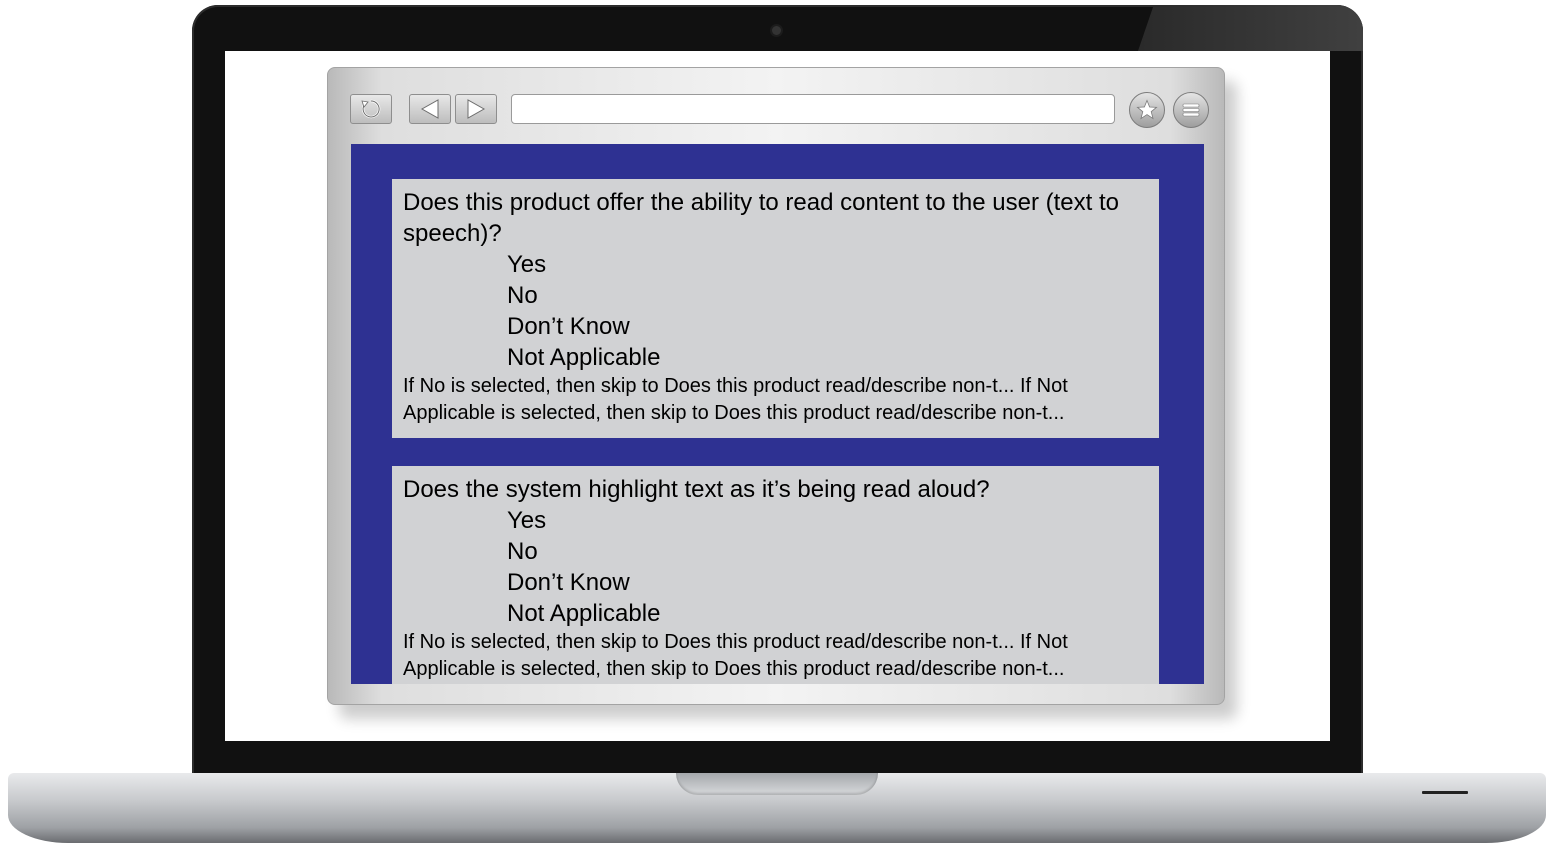 The height and width of the screenshot is (845, 1554). I want to click on menu-button, so click(1191, 110).